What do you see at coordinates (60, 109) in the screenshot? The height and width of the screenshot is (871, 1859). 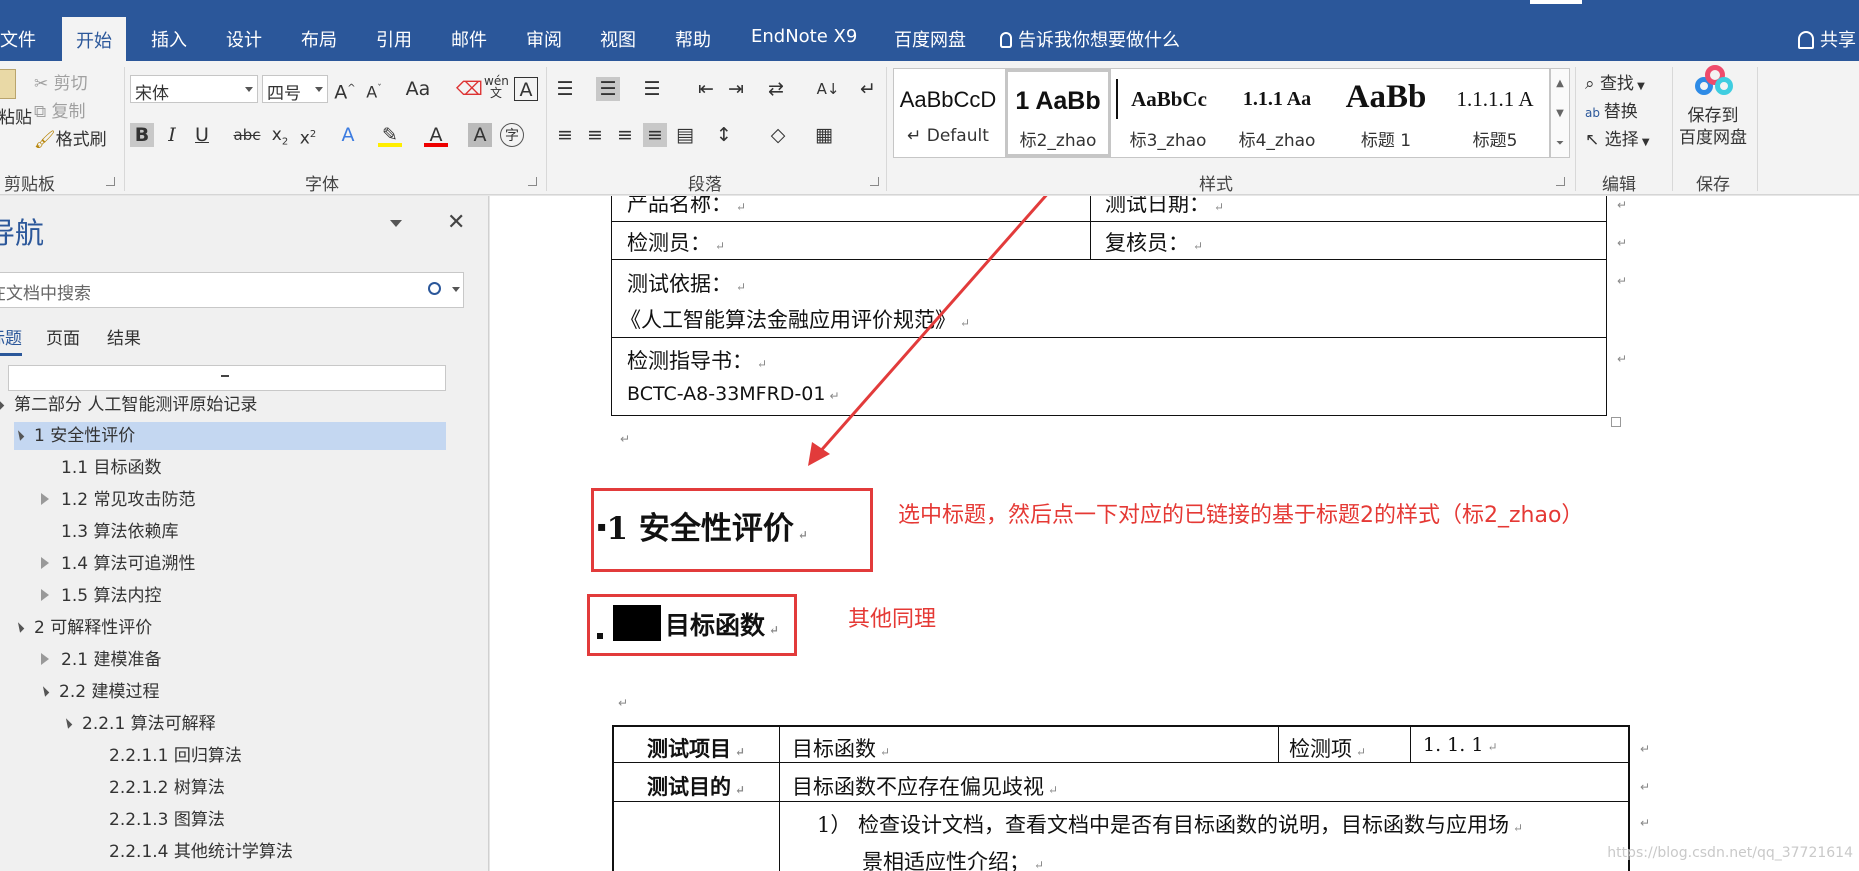 I see `copy-button: ⧉ 复制` at bounding box center [60, 109].